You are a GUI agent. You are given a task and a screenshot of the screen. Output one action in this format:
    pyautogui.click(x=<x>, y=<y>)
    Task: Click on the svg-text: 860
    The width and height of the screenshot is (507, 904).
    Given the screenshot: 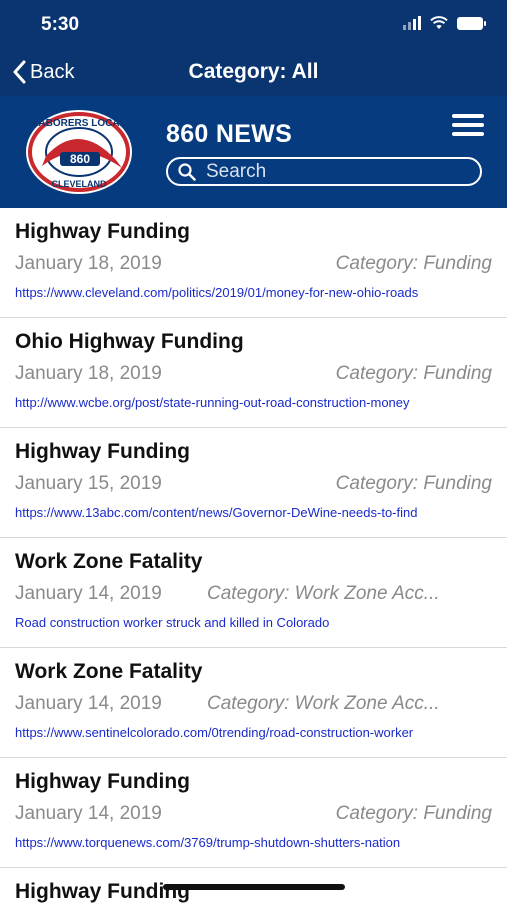 What is the action you would take?
    pyautogui.click(x=80, y=159)
    